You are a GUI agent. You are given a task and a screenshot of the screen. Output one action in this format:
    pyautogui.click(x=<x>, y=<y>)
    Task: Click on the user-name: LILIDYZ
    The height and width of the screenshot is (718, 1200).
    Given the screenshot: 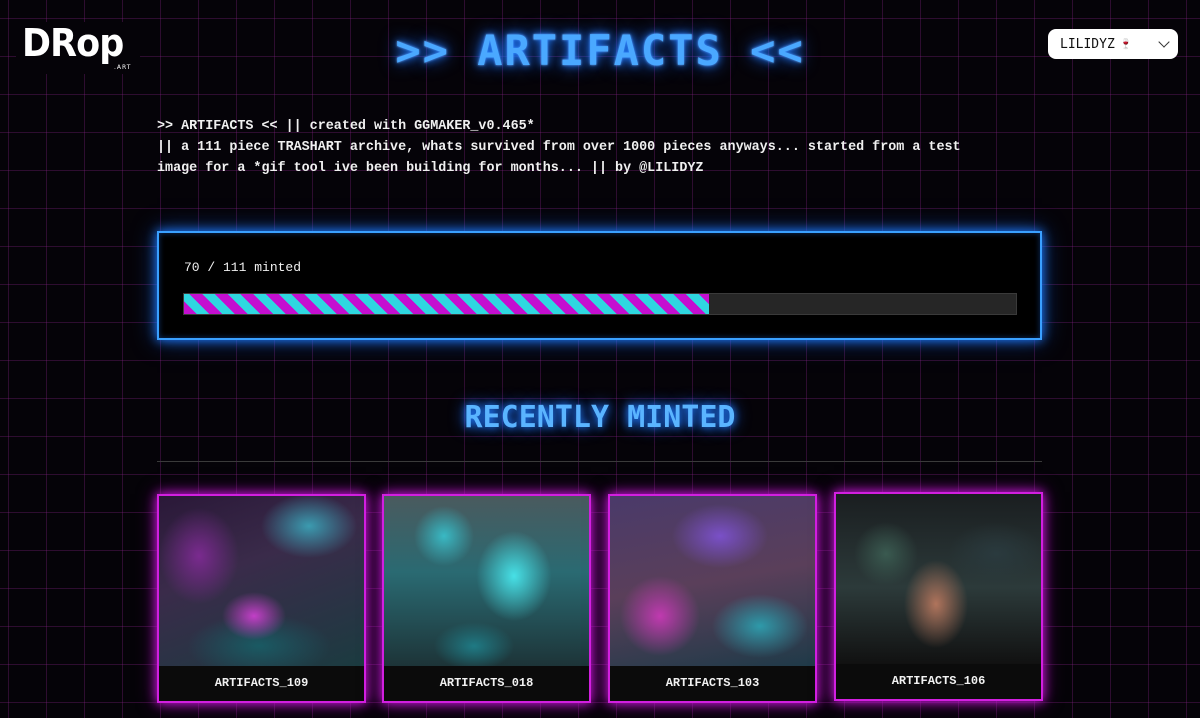 What is the action you would take?
    pyautogui.click(x=1087, y=44)
    